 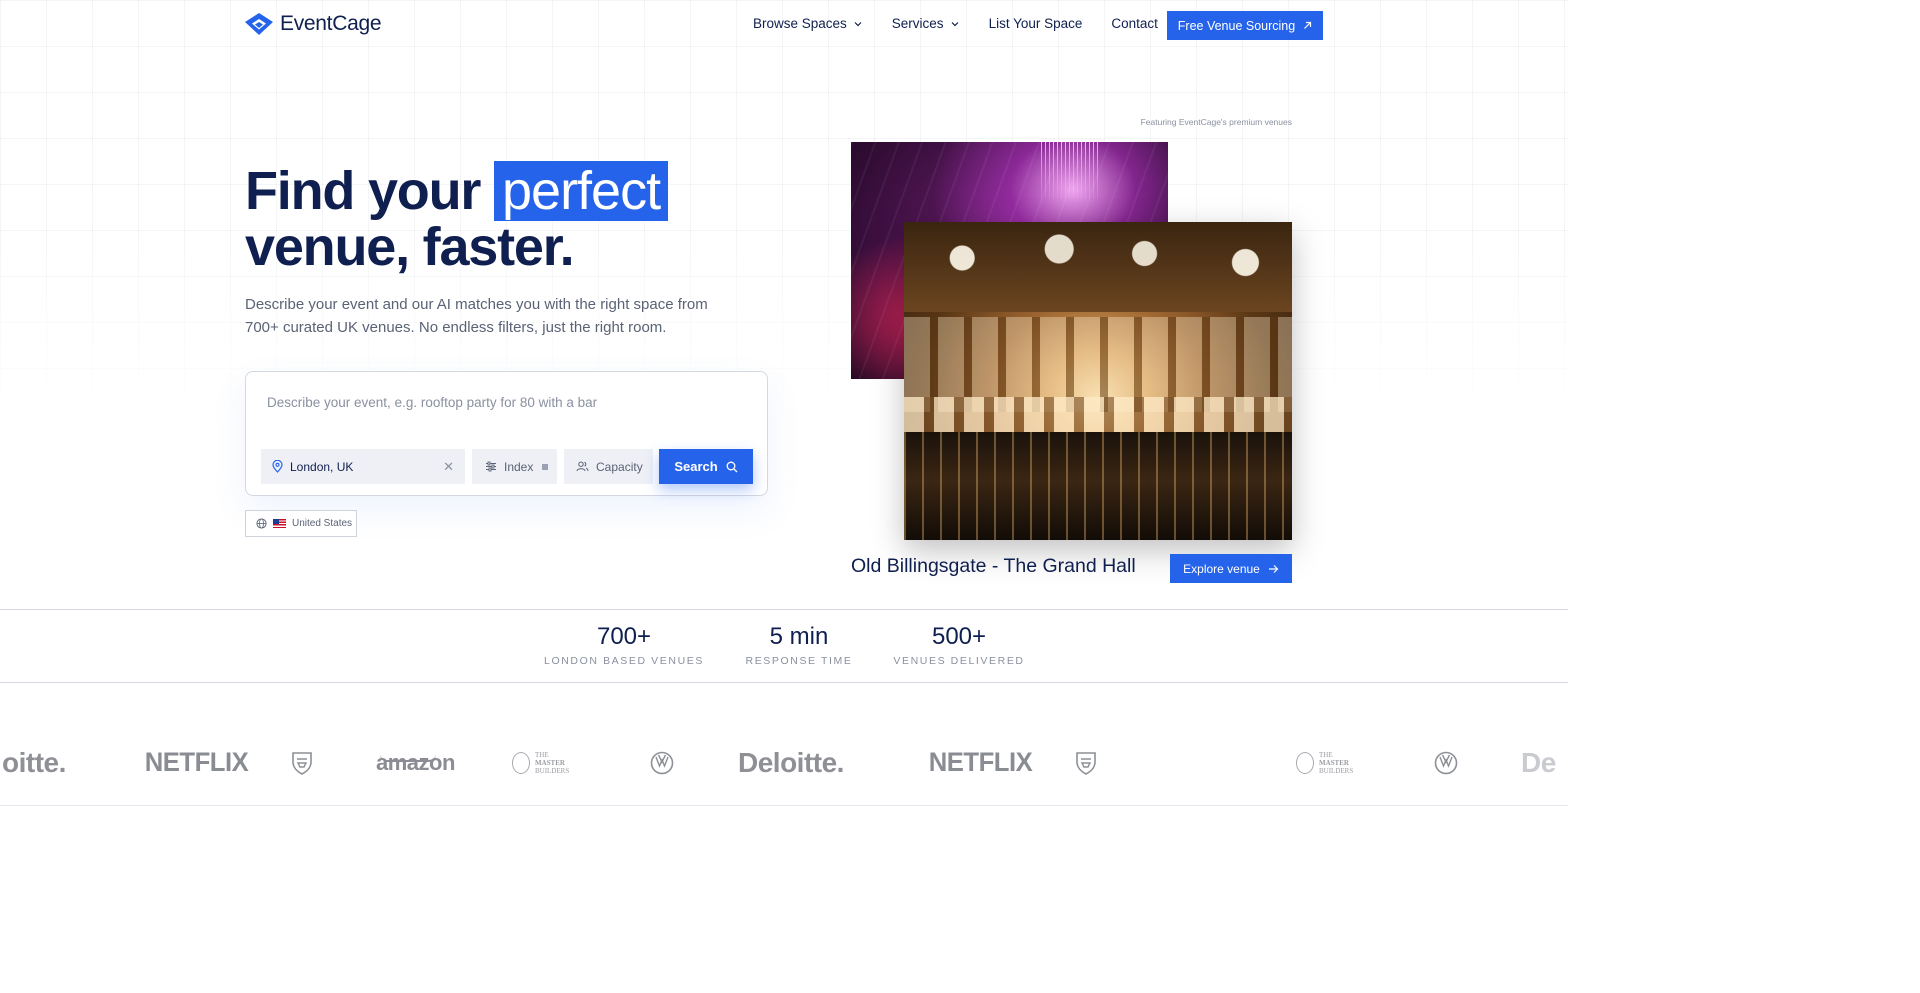 What do you see at coordinates (491, 466) in the screenshot?
I see `sliders-icon` at bounding box center [491, 466].